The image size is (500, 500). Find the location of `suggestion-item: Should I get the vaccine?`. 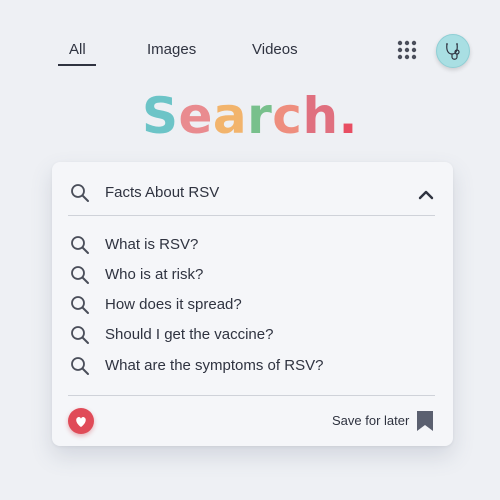

suggestion-item: Should I get the vaccine? is located at coordinates (252, 334).